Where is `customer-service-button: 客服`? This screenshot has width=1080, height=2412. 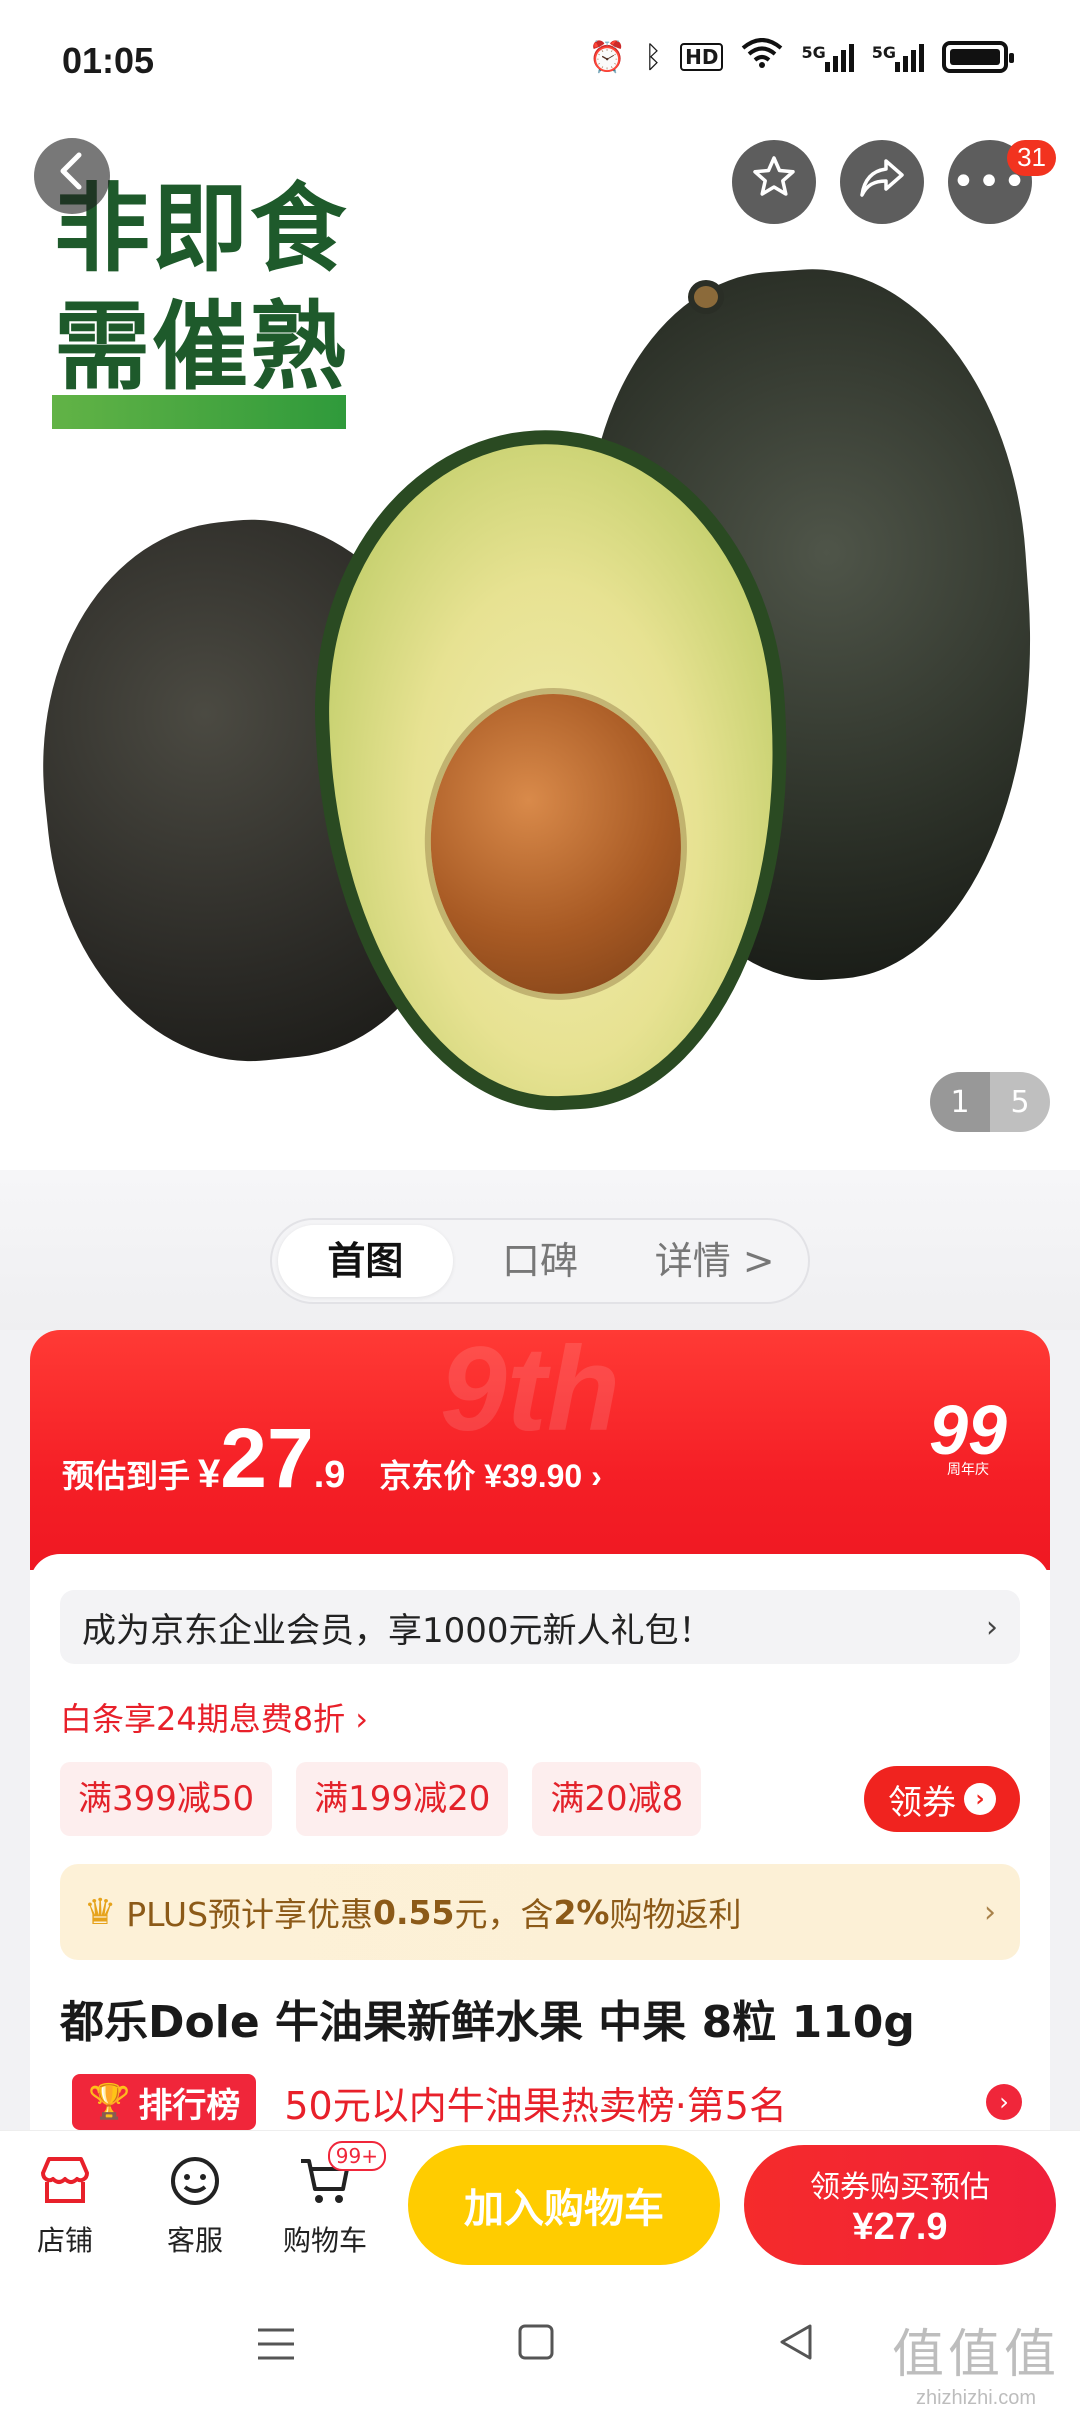 customer-service-button: 客服 is located at coordinates (195, 2204).